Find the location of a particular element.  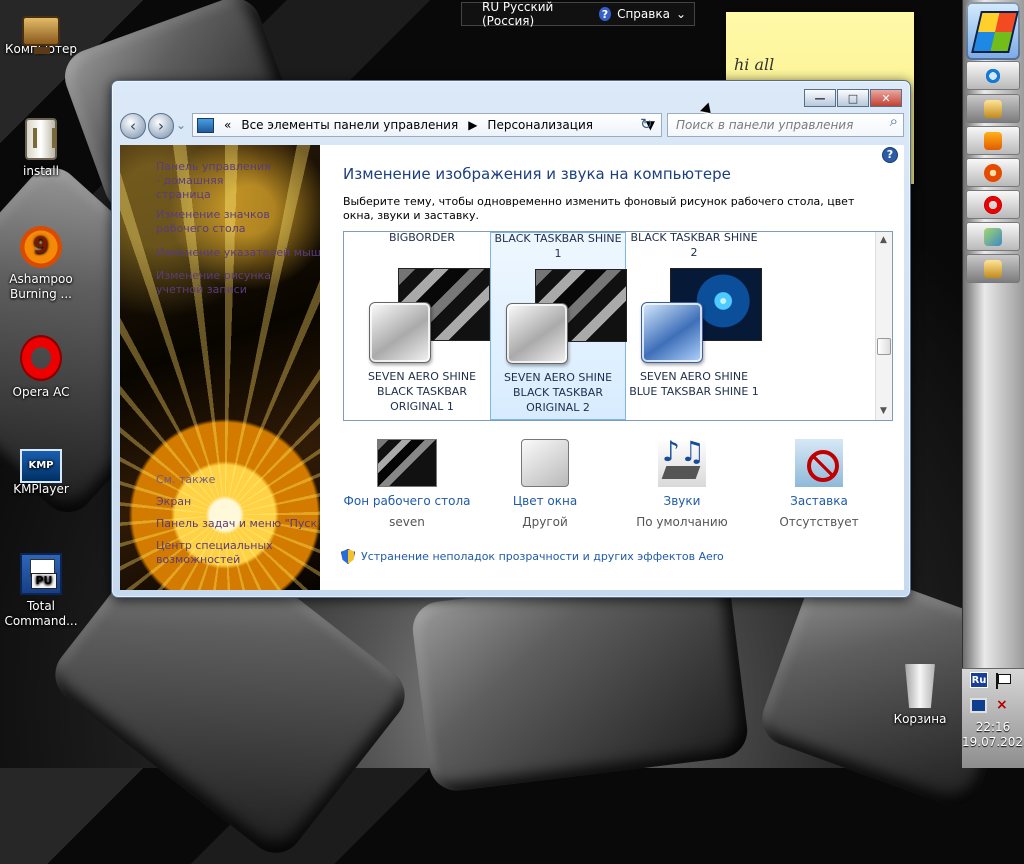

search-input: Поиск в панели управления is located at coordinates (785, 125).